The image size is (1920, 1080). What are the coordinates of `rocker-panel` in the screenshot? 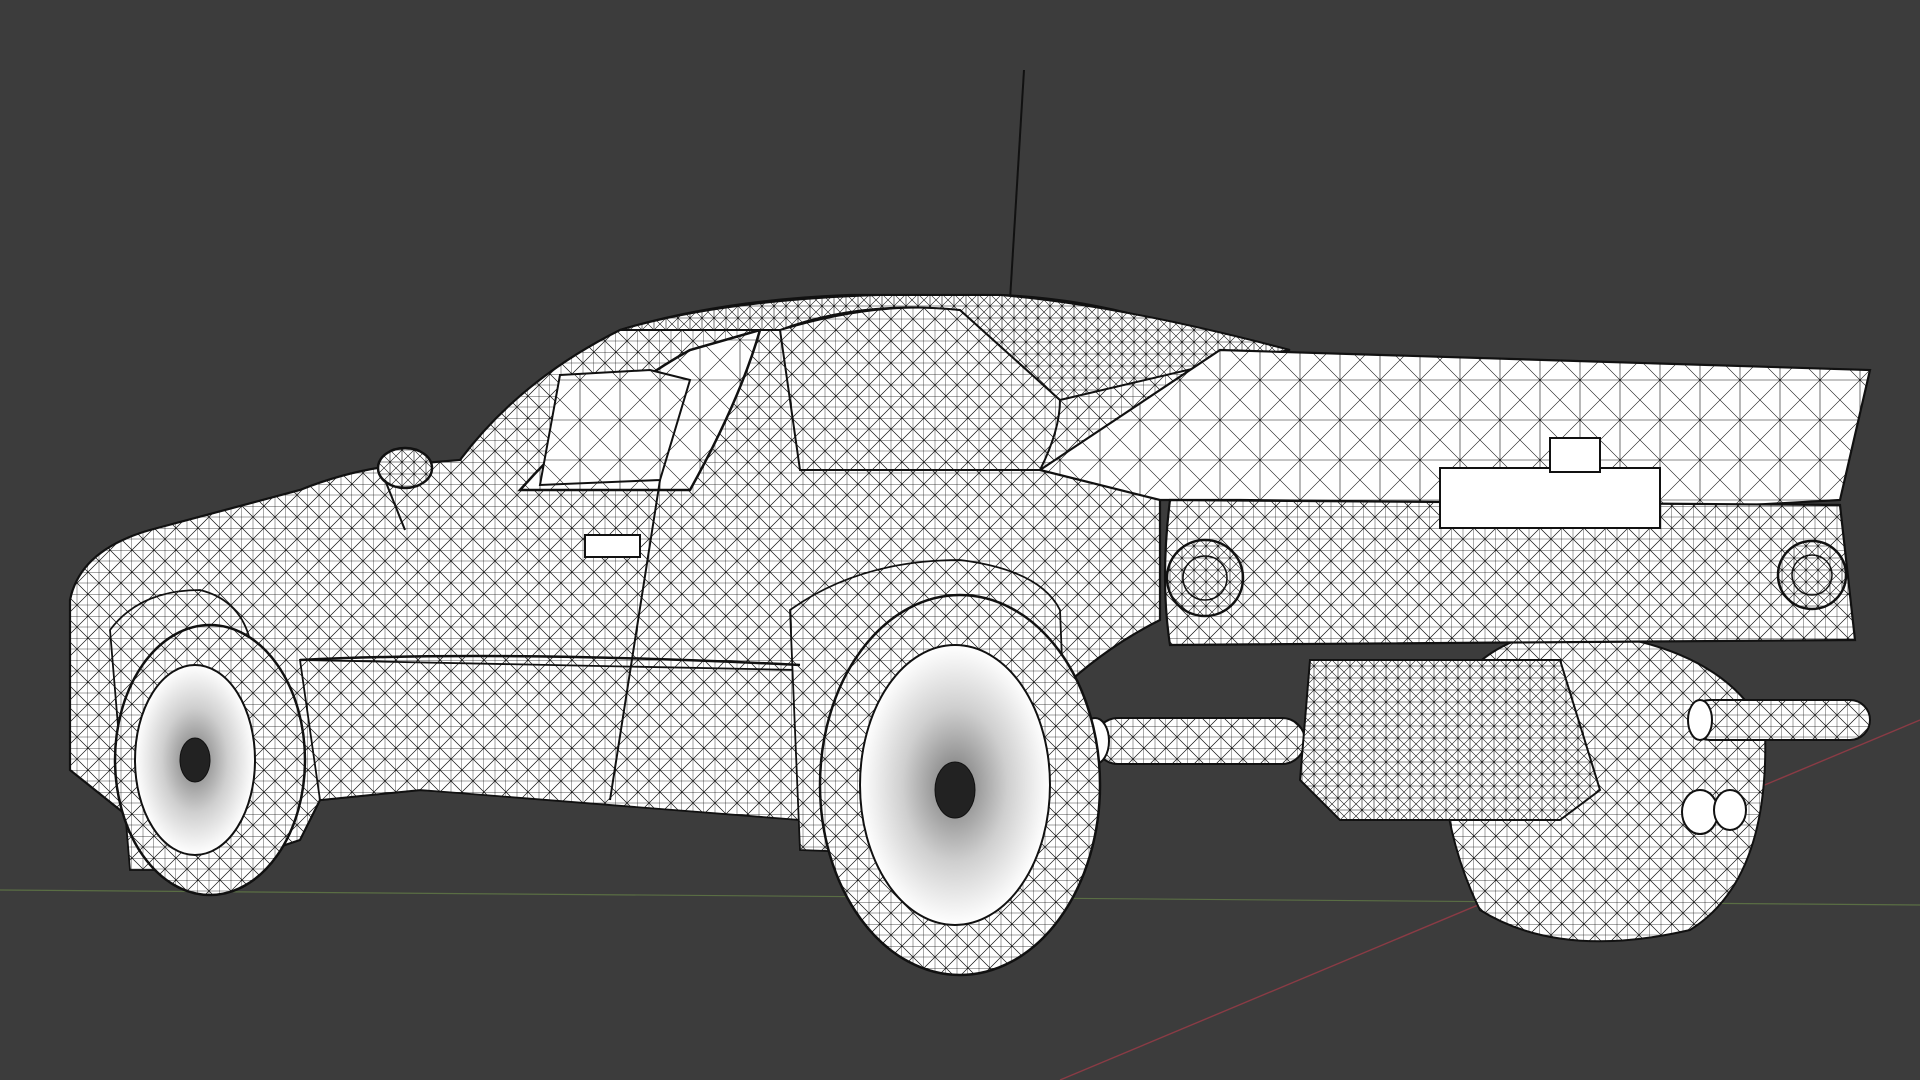 It's located at (554, 740).